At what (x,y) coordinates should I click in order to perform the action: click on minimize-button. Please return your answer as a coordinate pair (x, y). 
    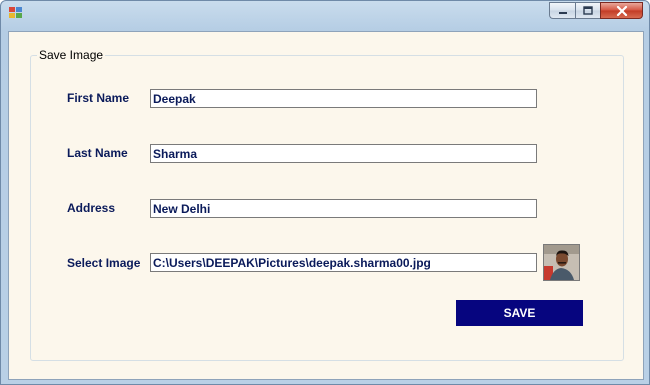
    Looking at the image, I should click on (562, 10).